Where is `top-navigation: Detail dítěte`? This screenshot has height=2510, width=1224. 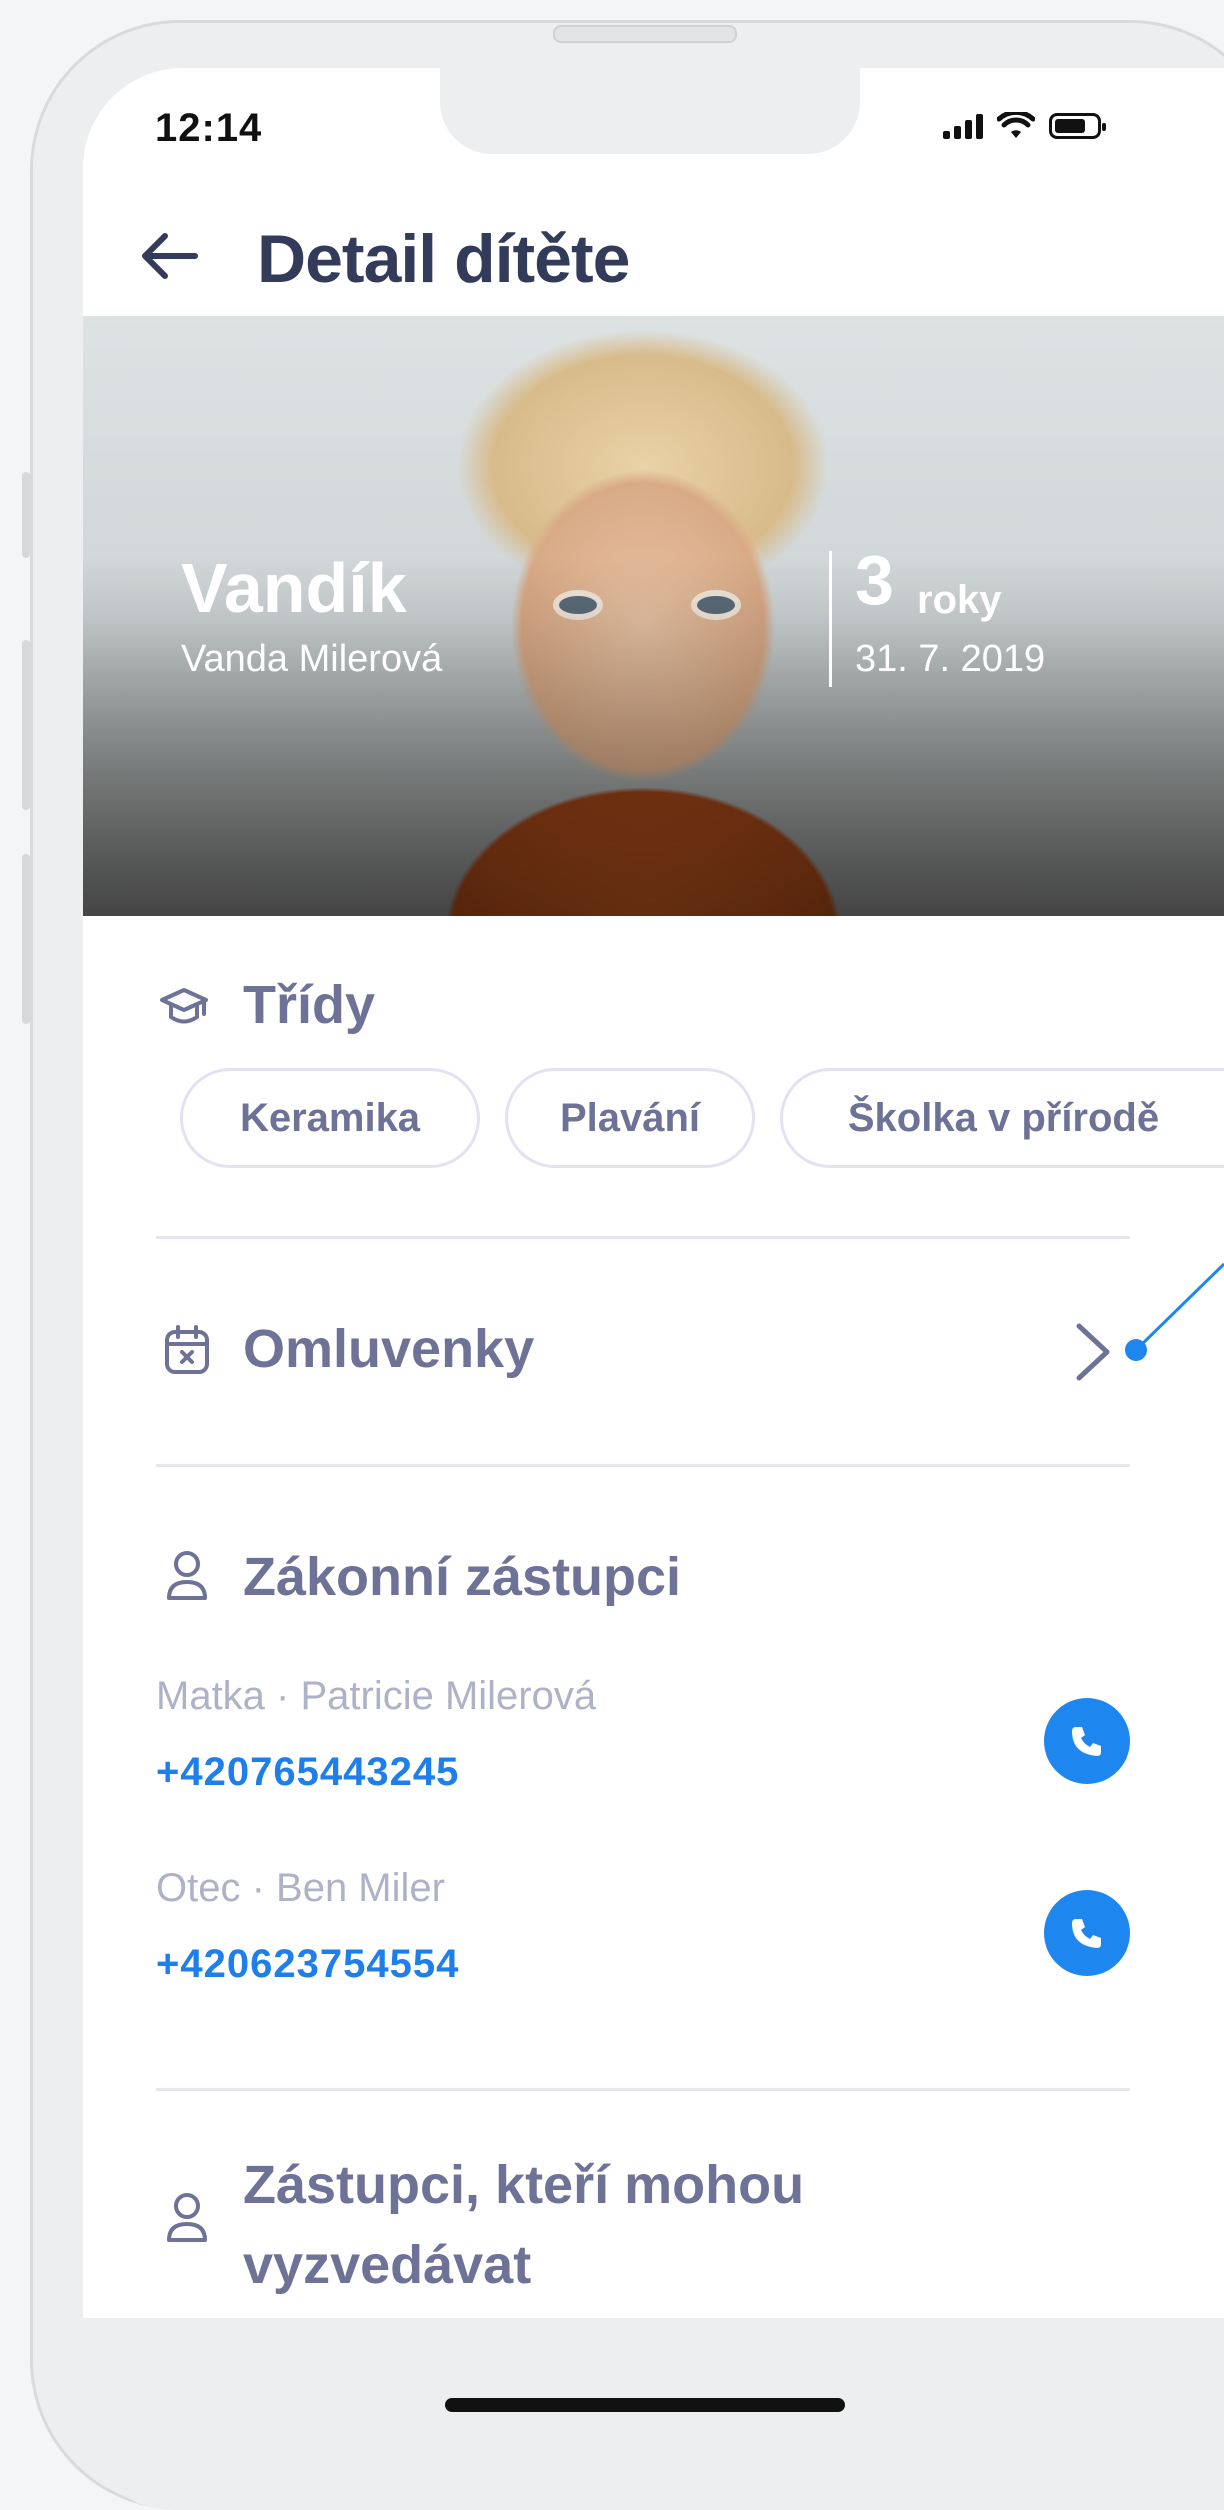
top-navigation: Detail dítěte is located at coordinates (653, 248).